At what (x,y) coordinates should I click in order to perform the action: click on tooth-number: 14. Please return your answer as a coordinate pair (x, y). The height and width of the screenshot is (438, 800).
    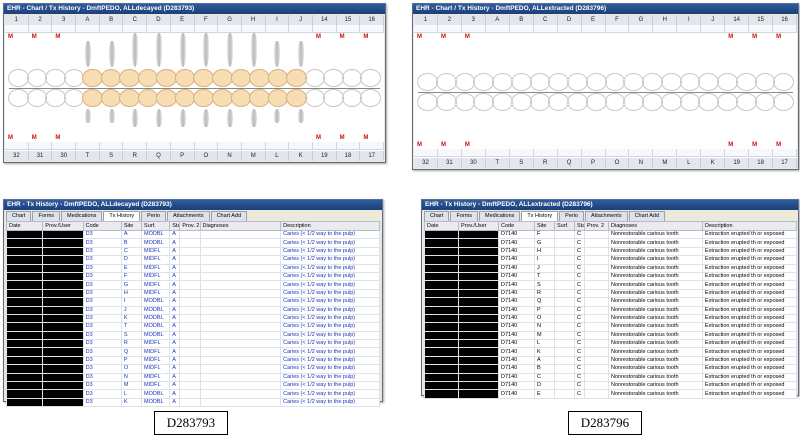
    Looking at the image, I should click on (324, 20).